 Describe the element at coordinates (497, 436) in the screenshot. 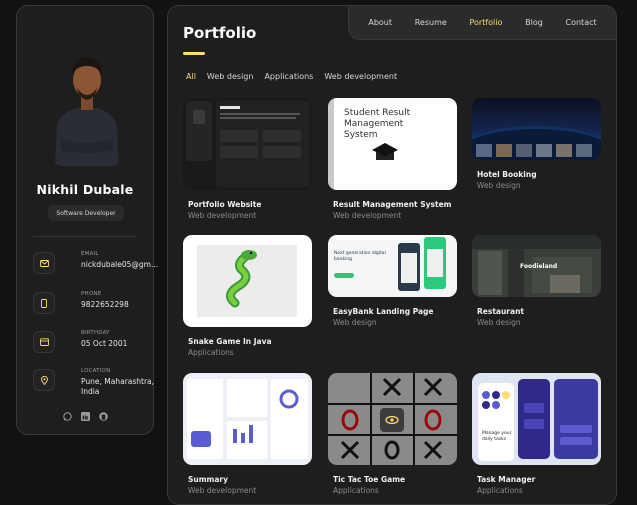

I see `thumb-text: Manage your daily tasks` at that location.